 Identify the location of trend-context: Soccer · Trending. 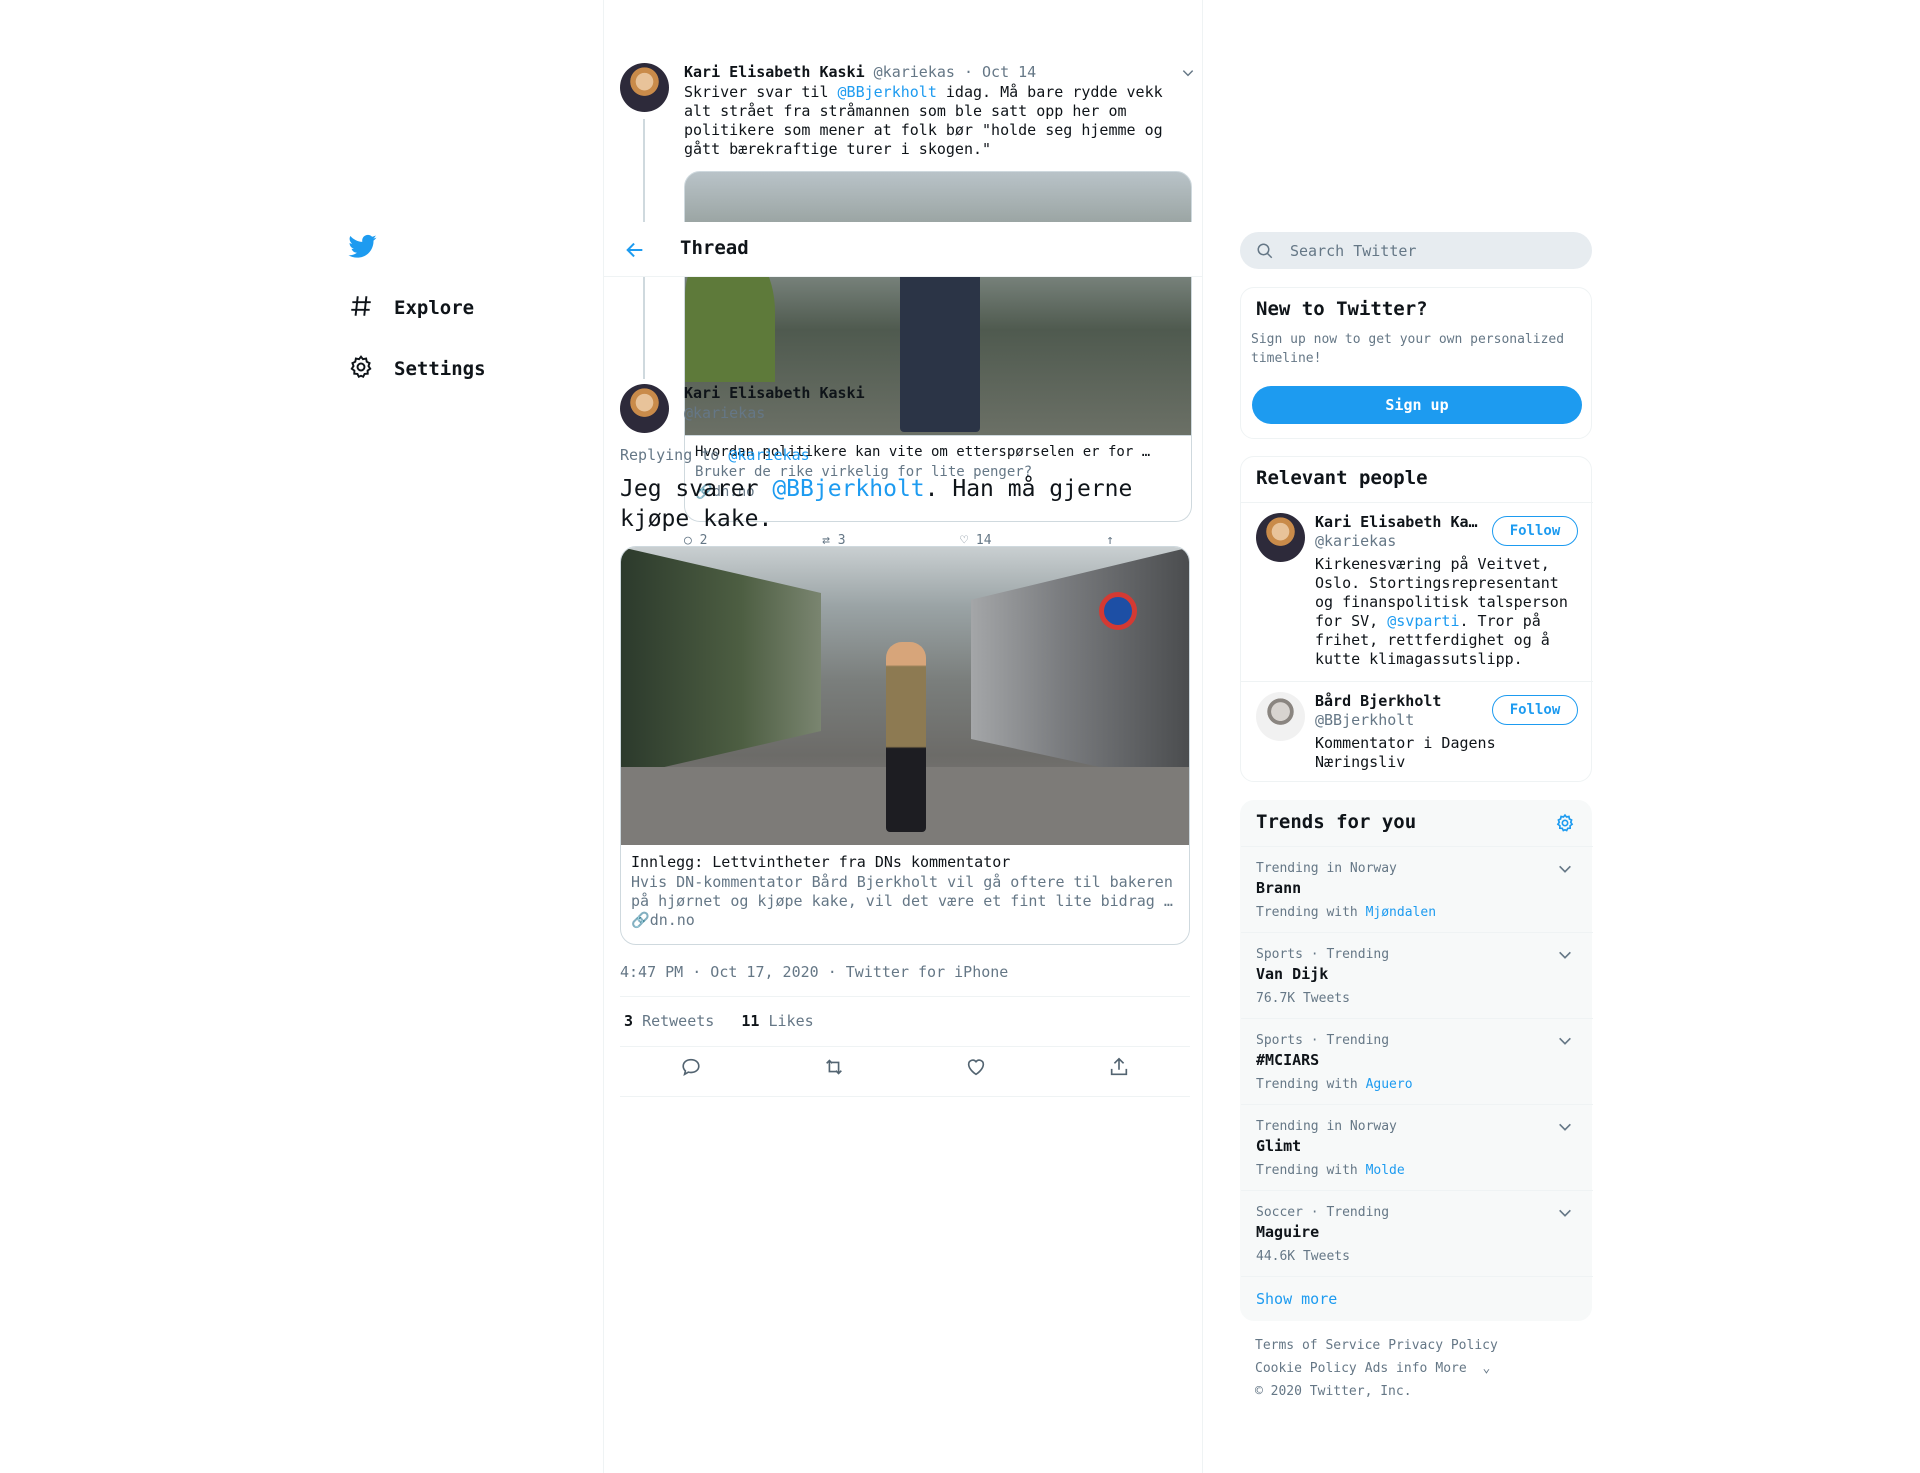
(1323, 1212).